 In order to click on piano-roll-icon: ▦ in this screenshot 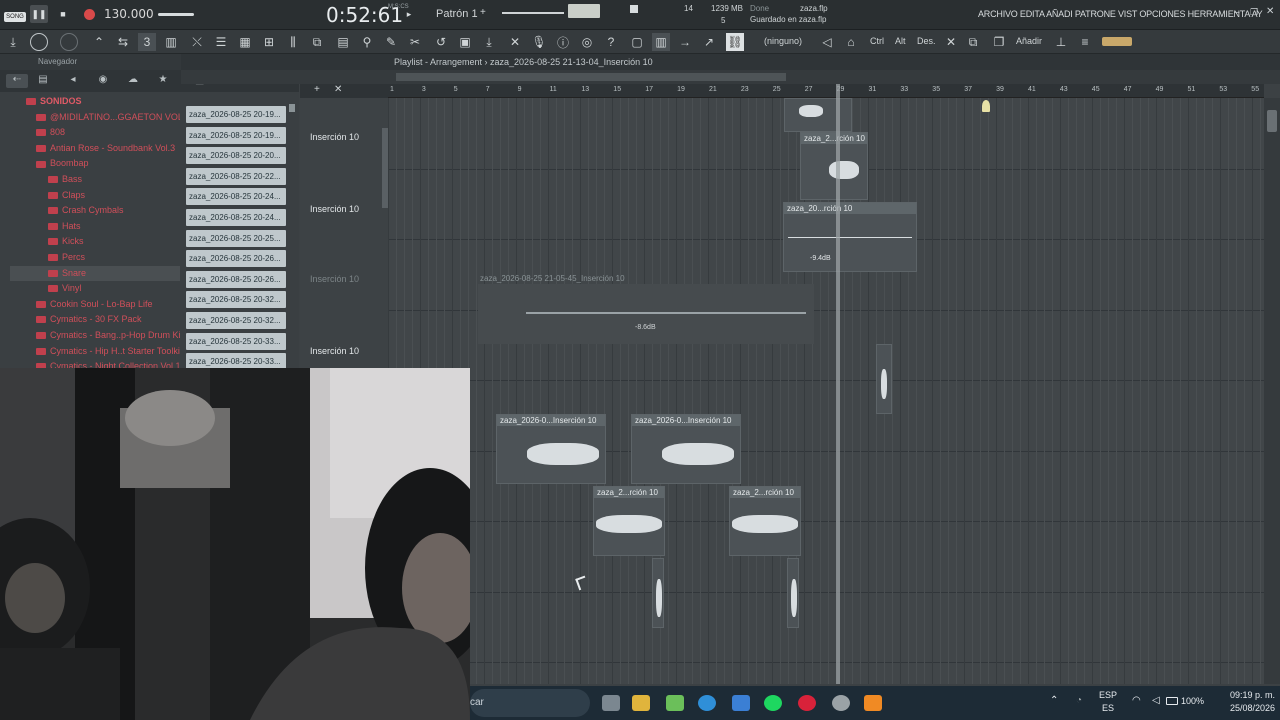, I will do `click(245, 42)`.